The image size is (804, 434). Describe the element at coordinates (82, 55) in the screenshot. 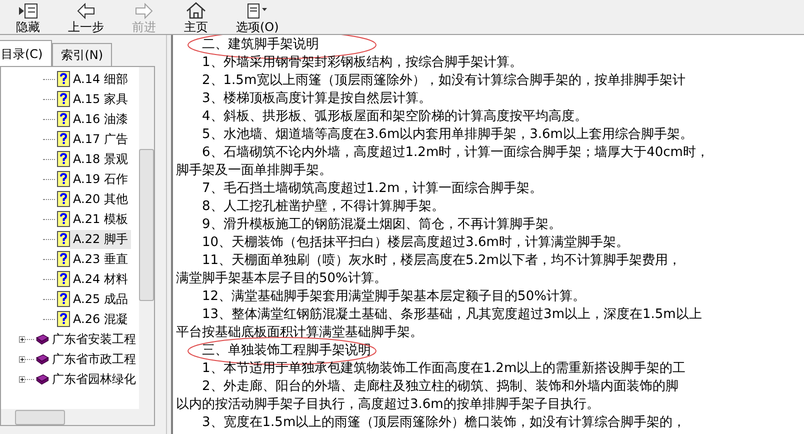

I see `tab: 索引(N)` at that location.